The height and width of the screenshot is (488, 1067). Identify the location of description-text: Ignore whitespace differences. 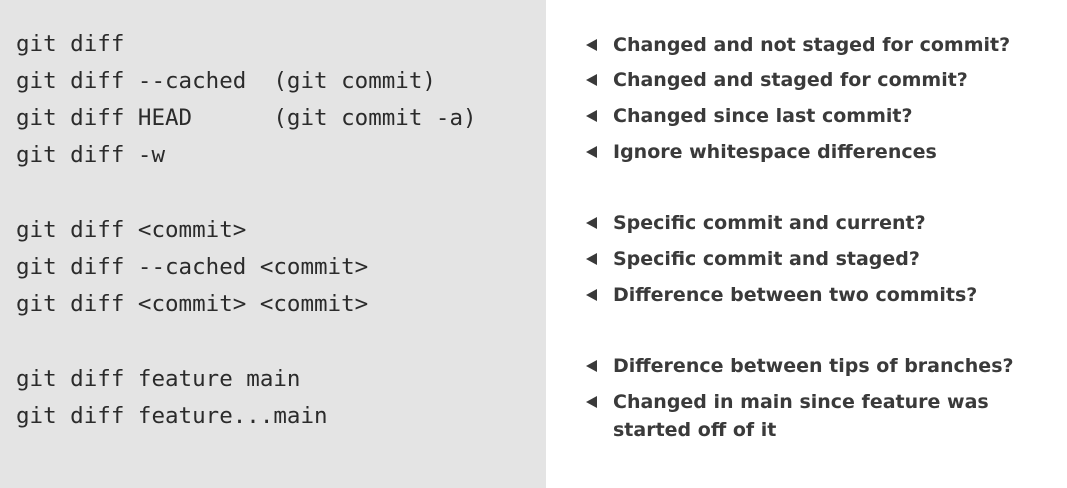
(775, 152).